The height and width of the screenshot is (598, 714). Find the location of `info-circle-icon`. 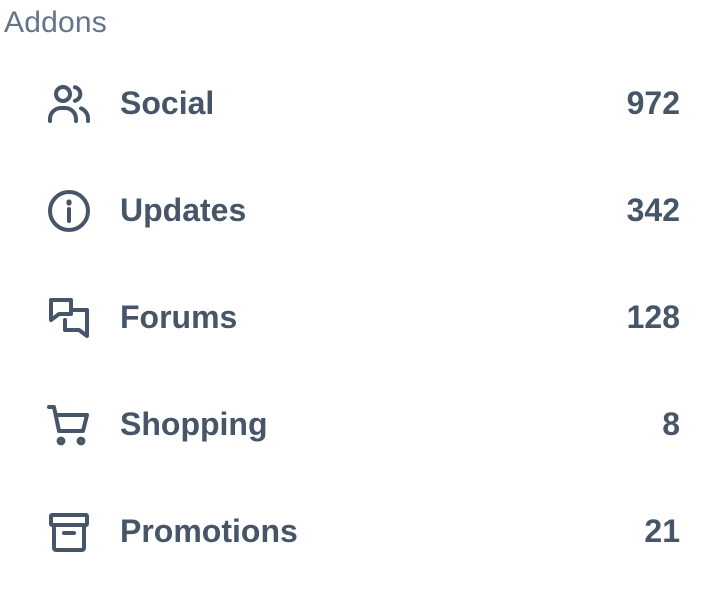

info-circle-icon is located at coordinates (69, 211).